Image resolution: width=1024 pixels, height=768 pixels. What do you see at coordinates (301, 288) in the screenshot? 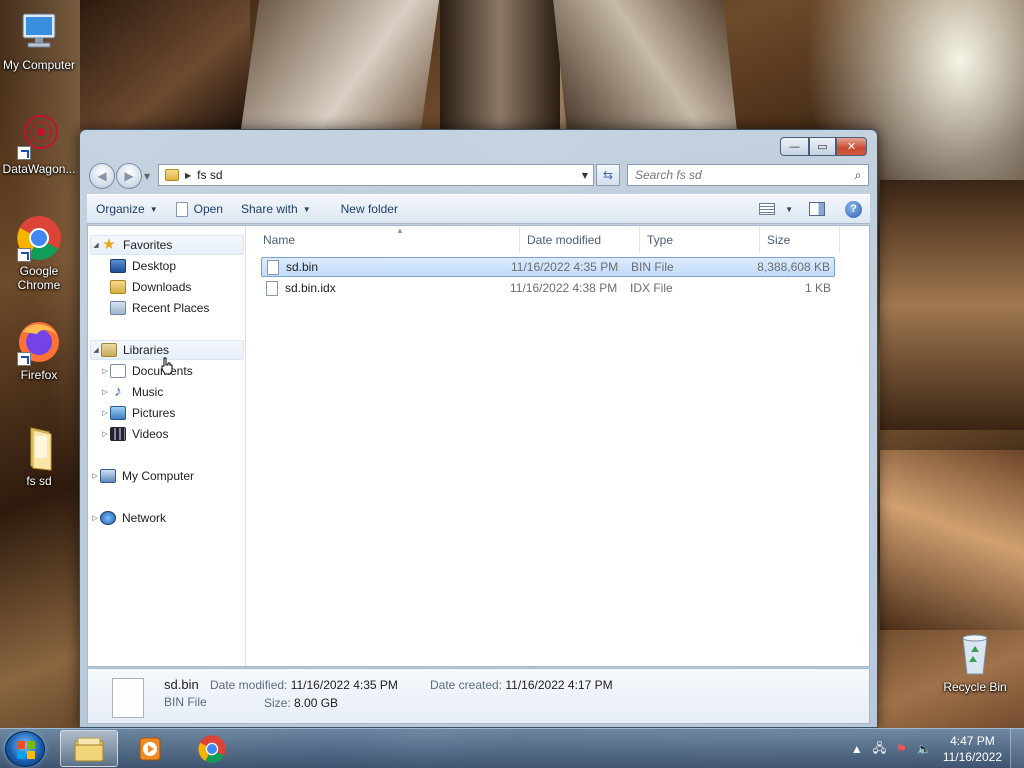
I see `file-name-cell: sd.bin.idx` at bounding box center [301, 288].